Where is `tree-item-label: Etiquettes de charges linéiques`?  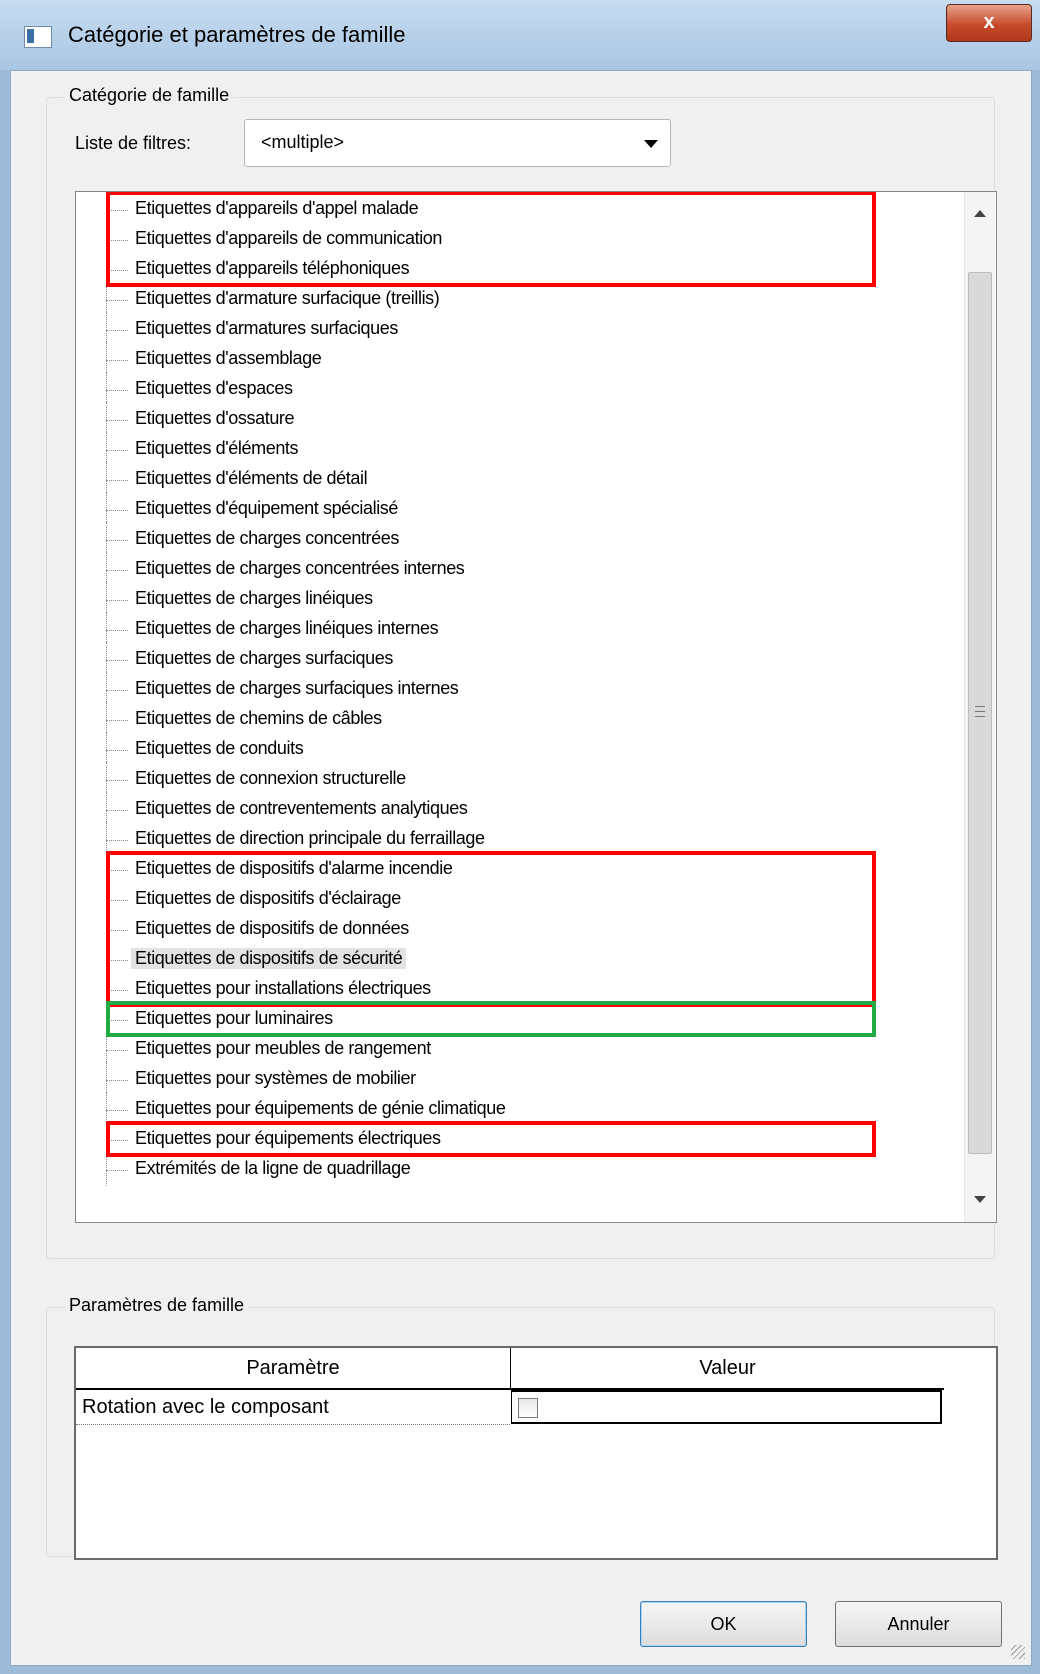 tree-item-label: Etiquettes de charges linéiques is located at coordinates (254, 598).